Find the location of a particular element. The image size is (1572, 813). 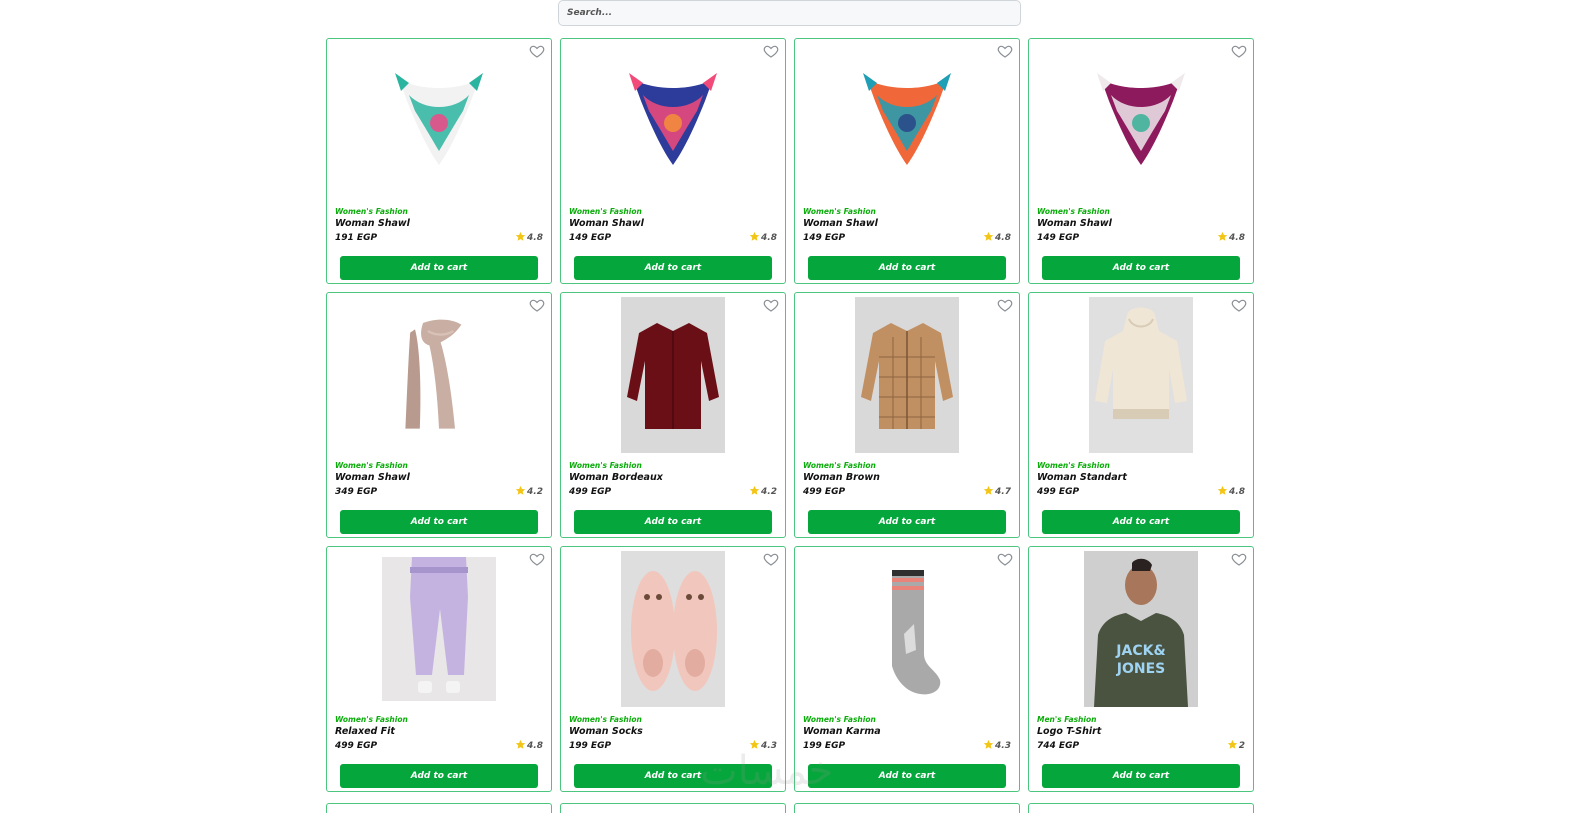

product-name: Woman Brown is located at coordinates (841, 477).